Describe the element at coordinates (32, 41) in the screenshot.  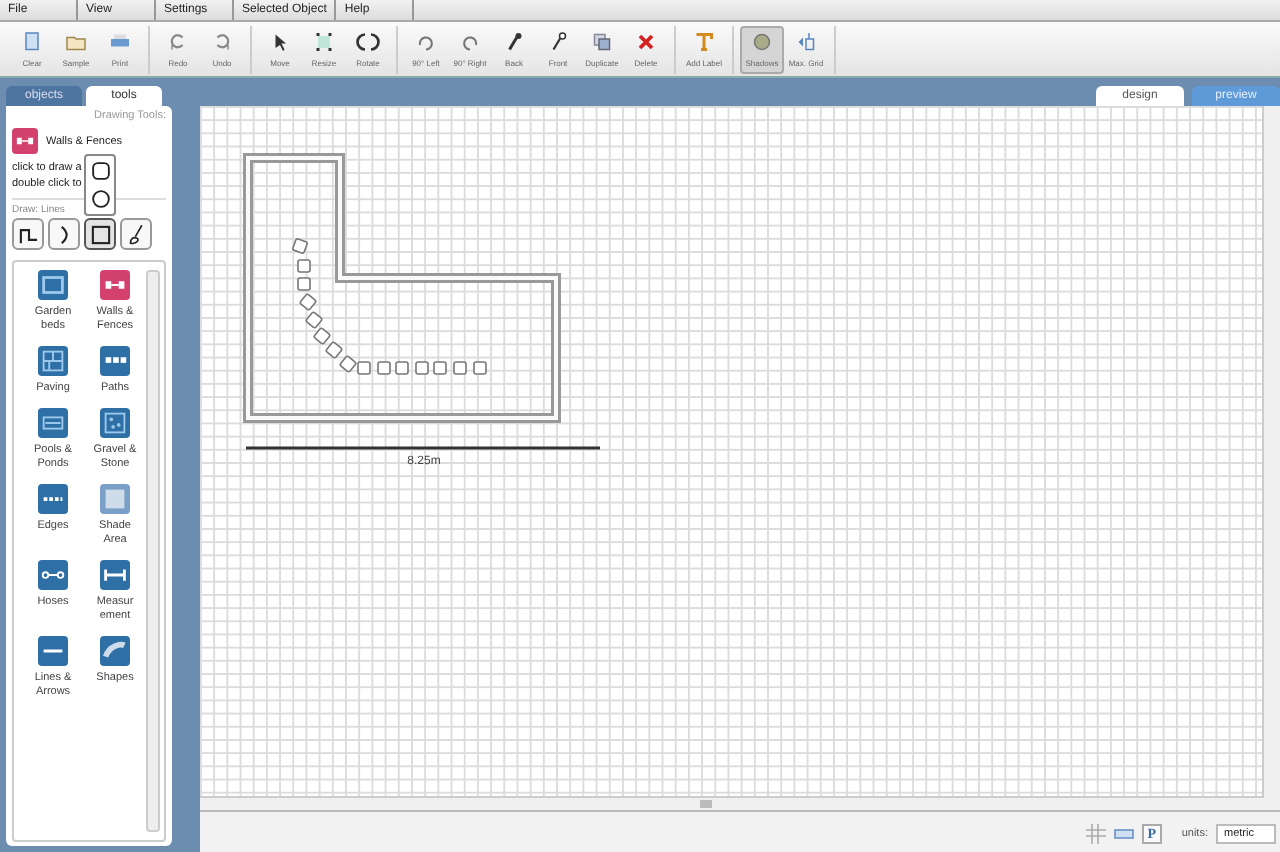
I see `document-icon` at that location.